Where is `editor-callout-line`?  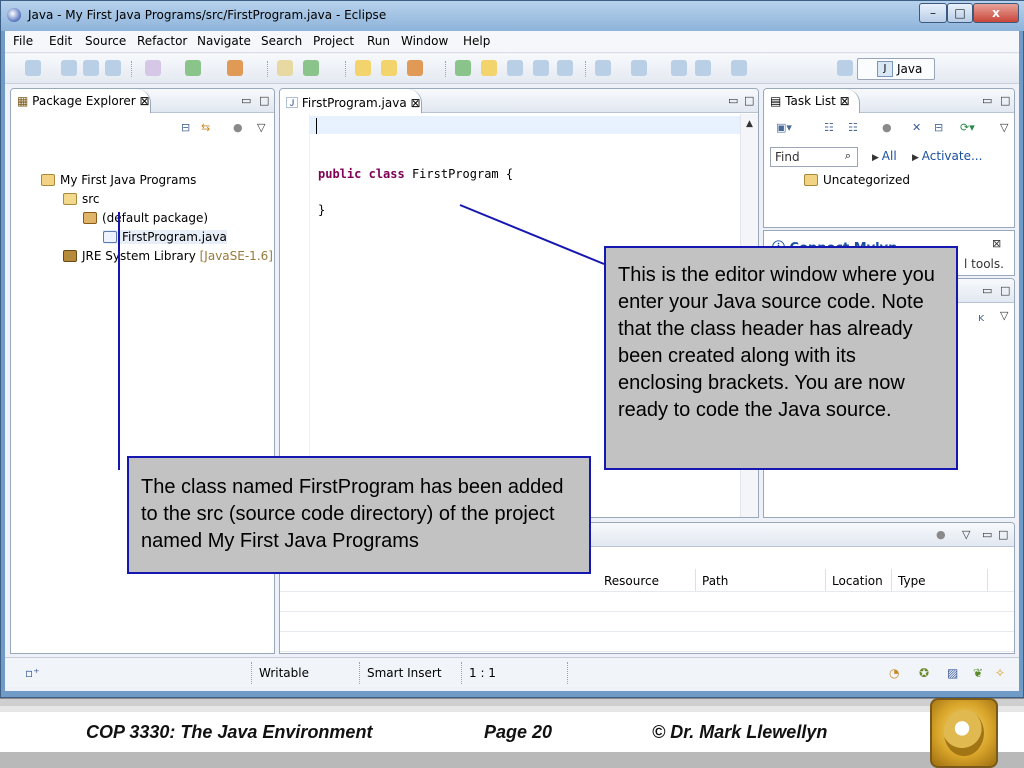
editor-callout-line is located at coordinates (532, 234).